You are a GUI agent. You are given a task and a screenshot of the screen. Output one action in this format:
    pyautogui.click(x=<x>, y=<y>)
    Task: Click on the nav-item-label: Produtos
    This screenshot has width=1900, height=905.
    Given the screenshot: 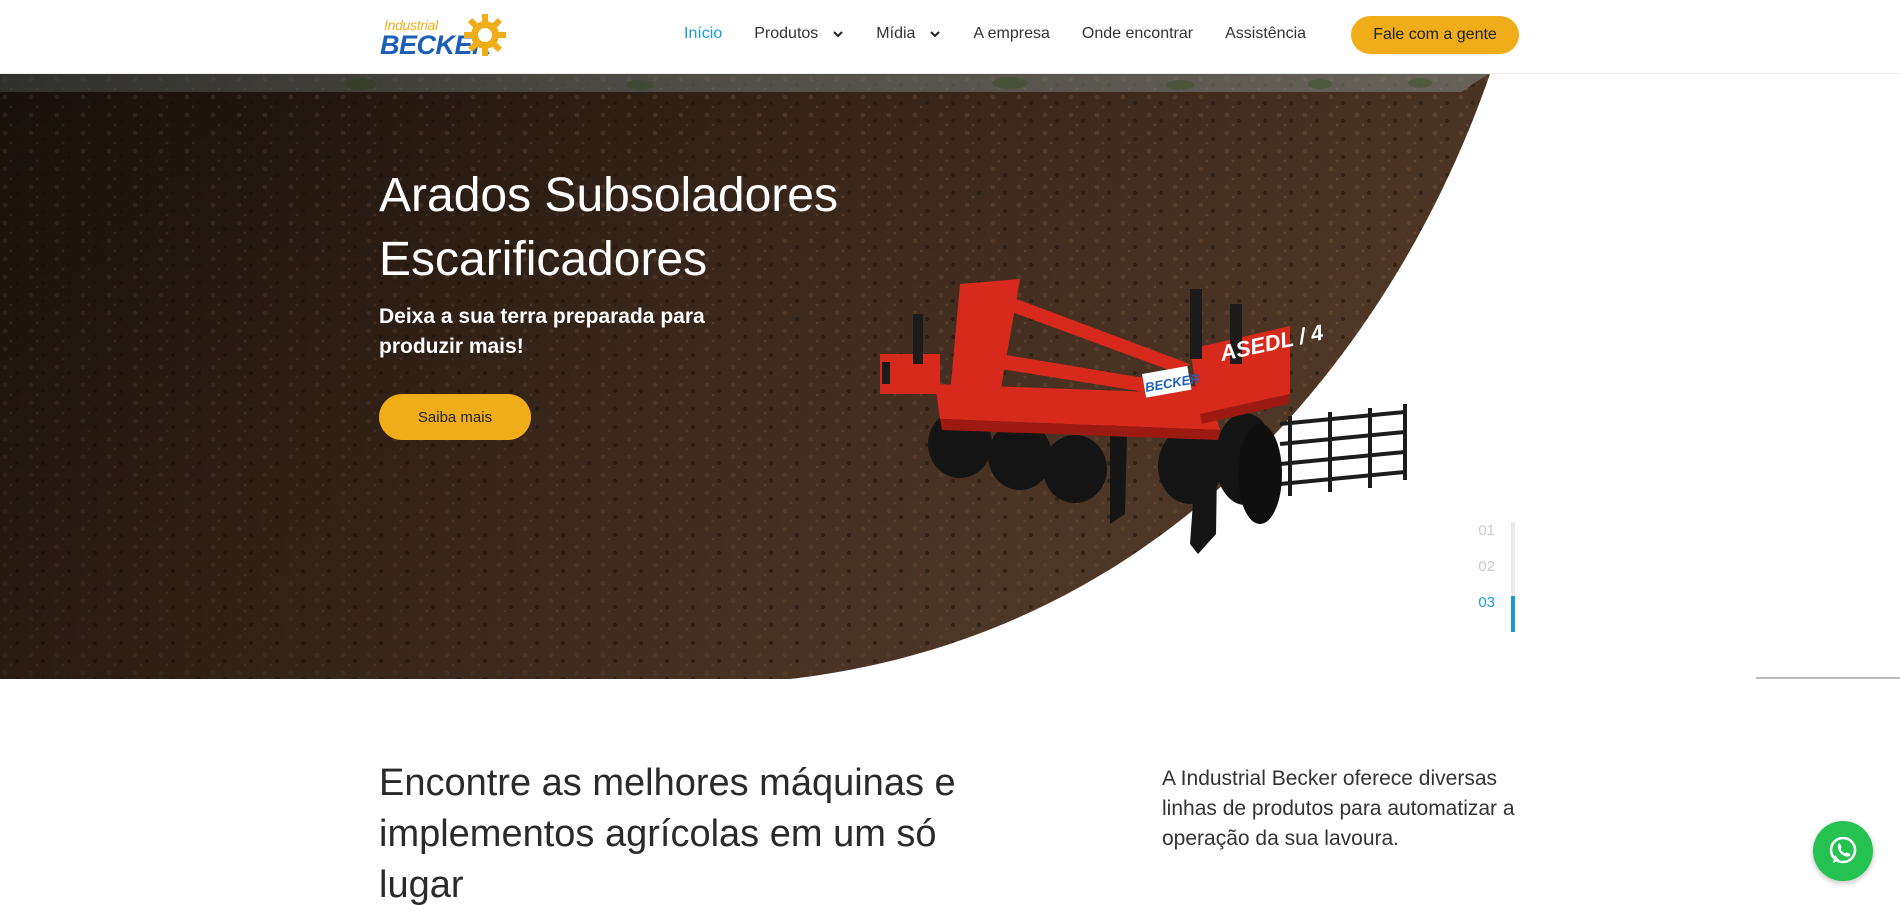 What is the action you would take?
    pyautogui.click(x=786, y=33)
    